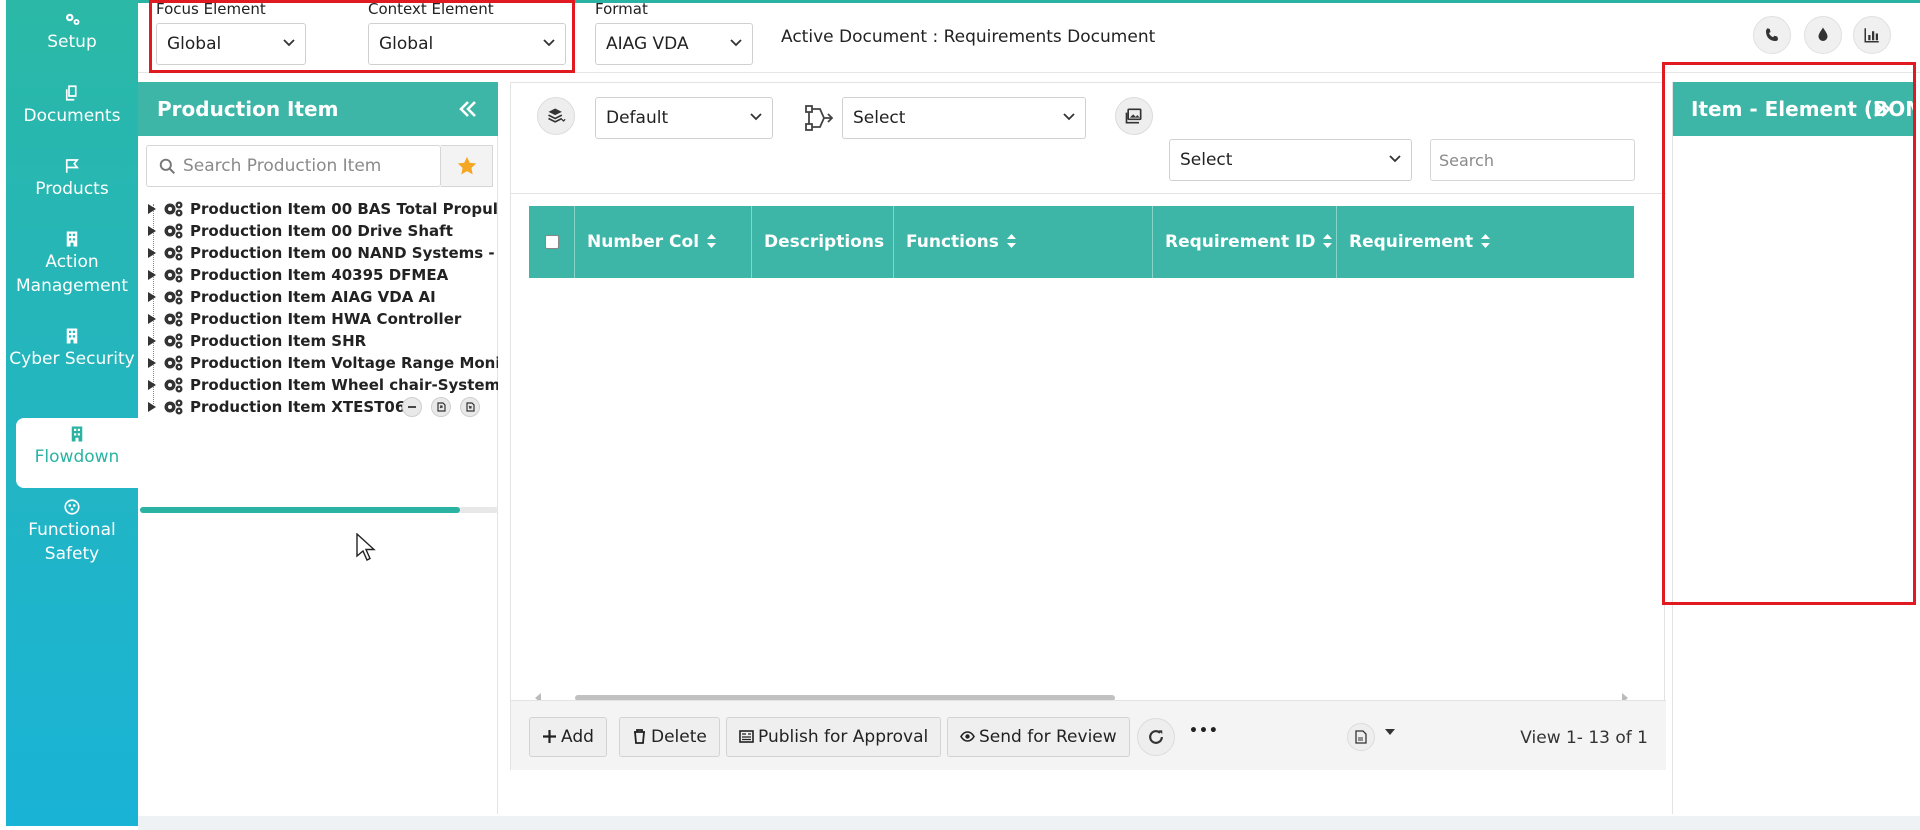  What do you see at coordinates (72, 507) in the screenshot?
I see `biohazard-icon` at bounding box center [72, 507].